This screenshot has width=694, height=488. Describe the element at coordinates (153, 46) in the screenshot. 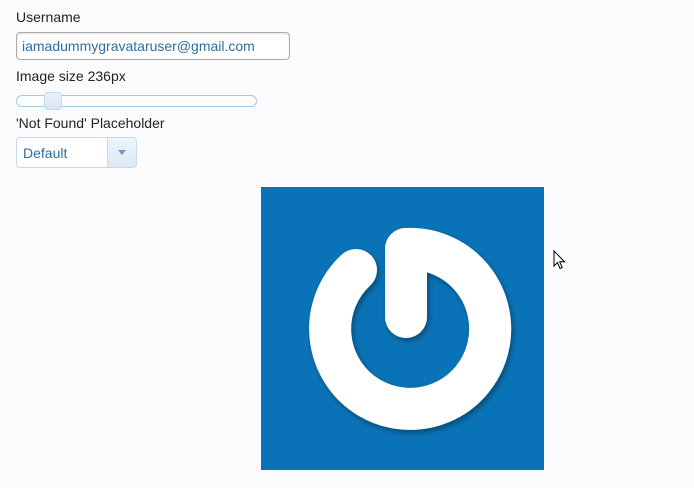

I see `username-input` at that location.